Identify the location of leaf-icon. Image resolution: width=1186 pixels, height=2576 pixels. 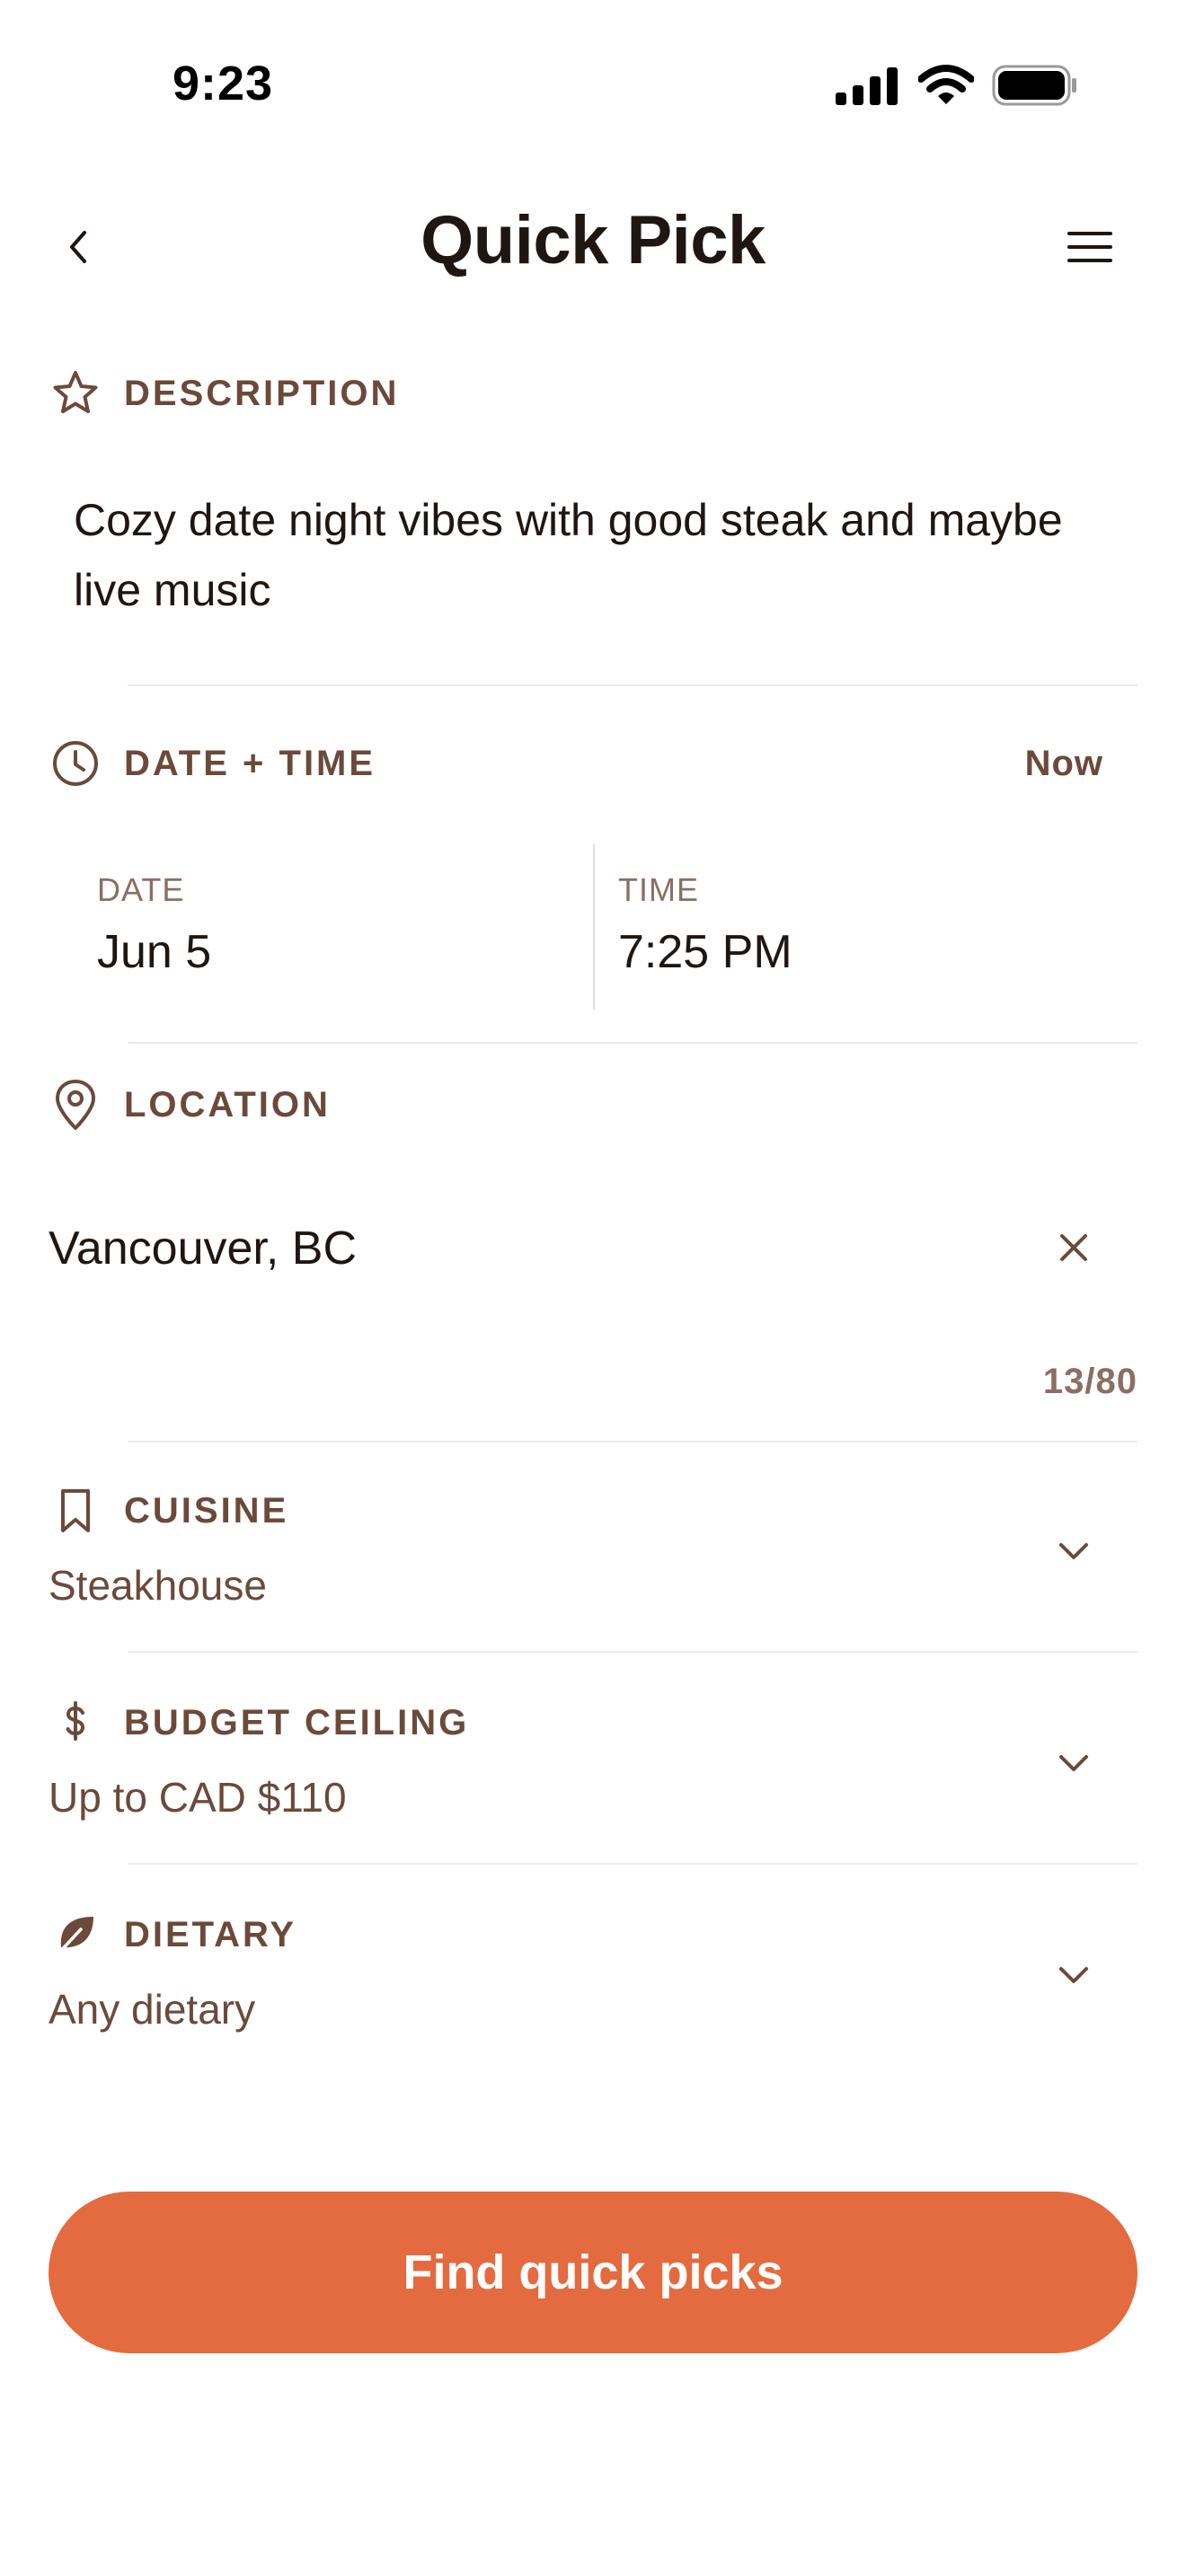
(75, 1935).